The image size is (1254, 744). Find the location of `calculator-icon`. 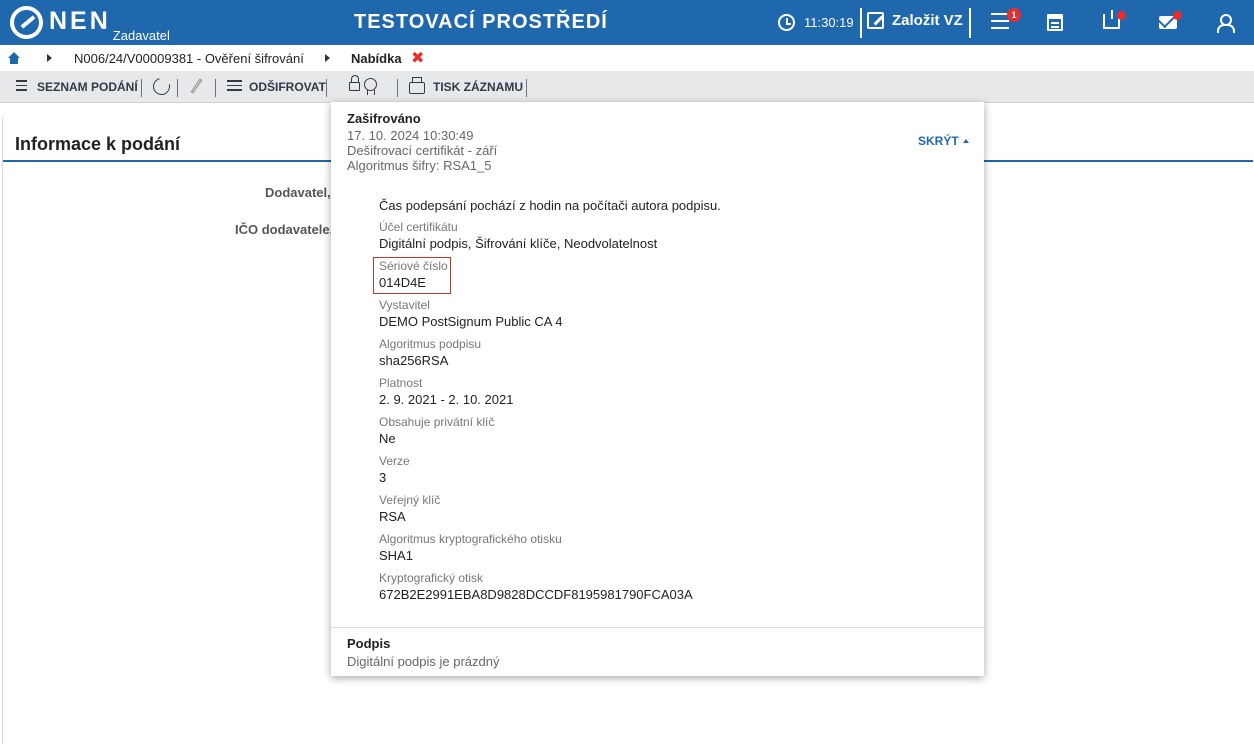

calculator-icon is located at coordinates (1055, 22).